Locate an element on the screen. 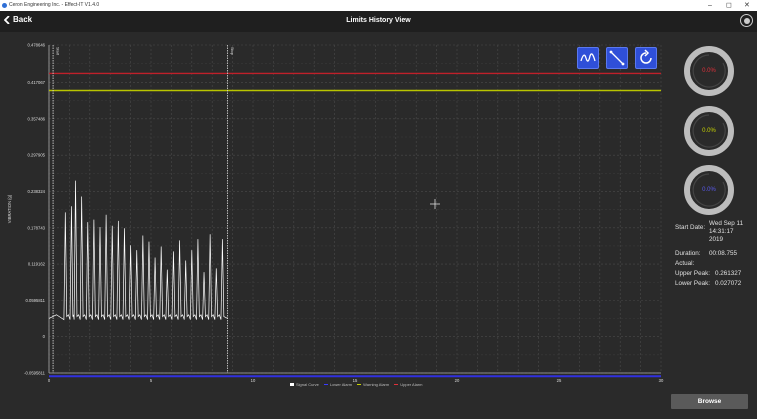  duration-value: 00:08.755 is located at coordinates (723, 253).